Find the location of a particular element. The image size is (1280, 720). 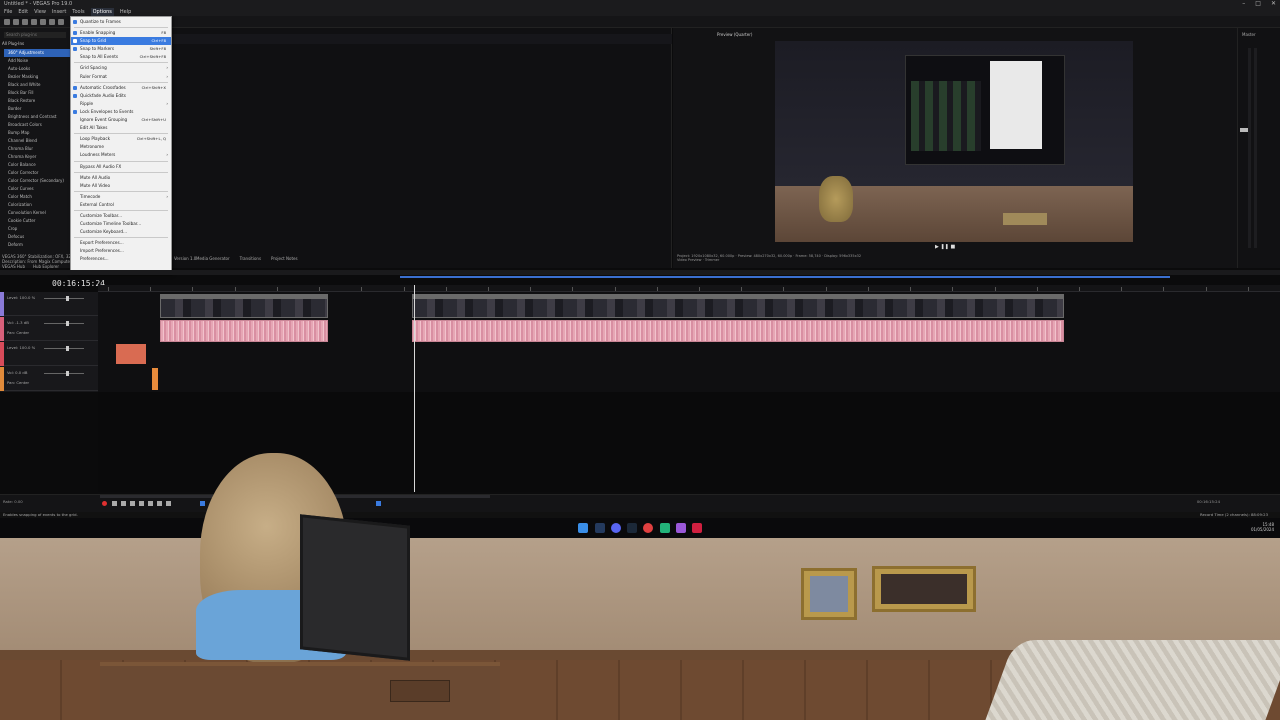

redo-icon is located at coordinates (61, 22).